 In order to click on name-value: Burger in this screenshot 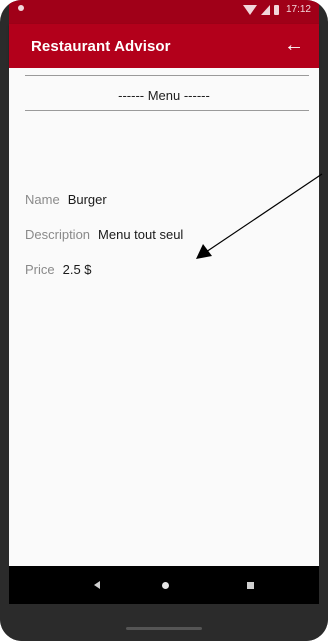, I will do `click(87, 199)`.